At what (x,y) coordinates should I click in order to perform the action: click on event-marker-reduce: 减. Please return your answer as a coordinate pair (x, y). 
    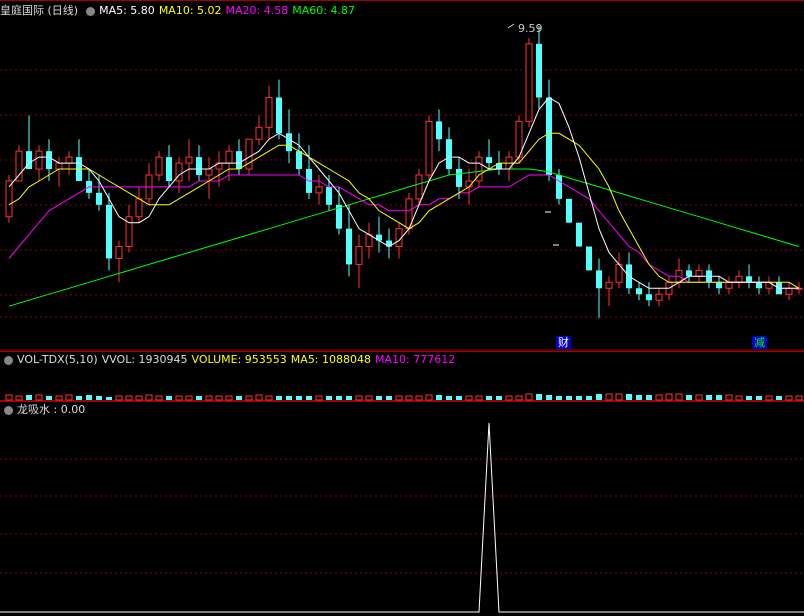
    Looking at the image, I should click on (759, 342).